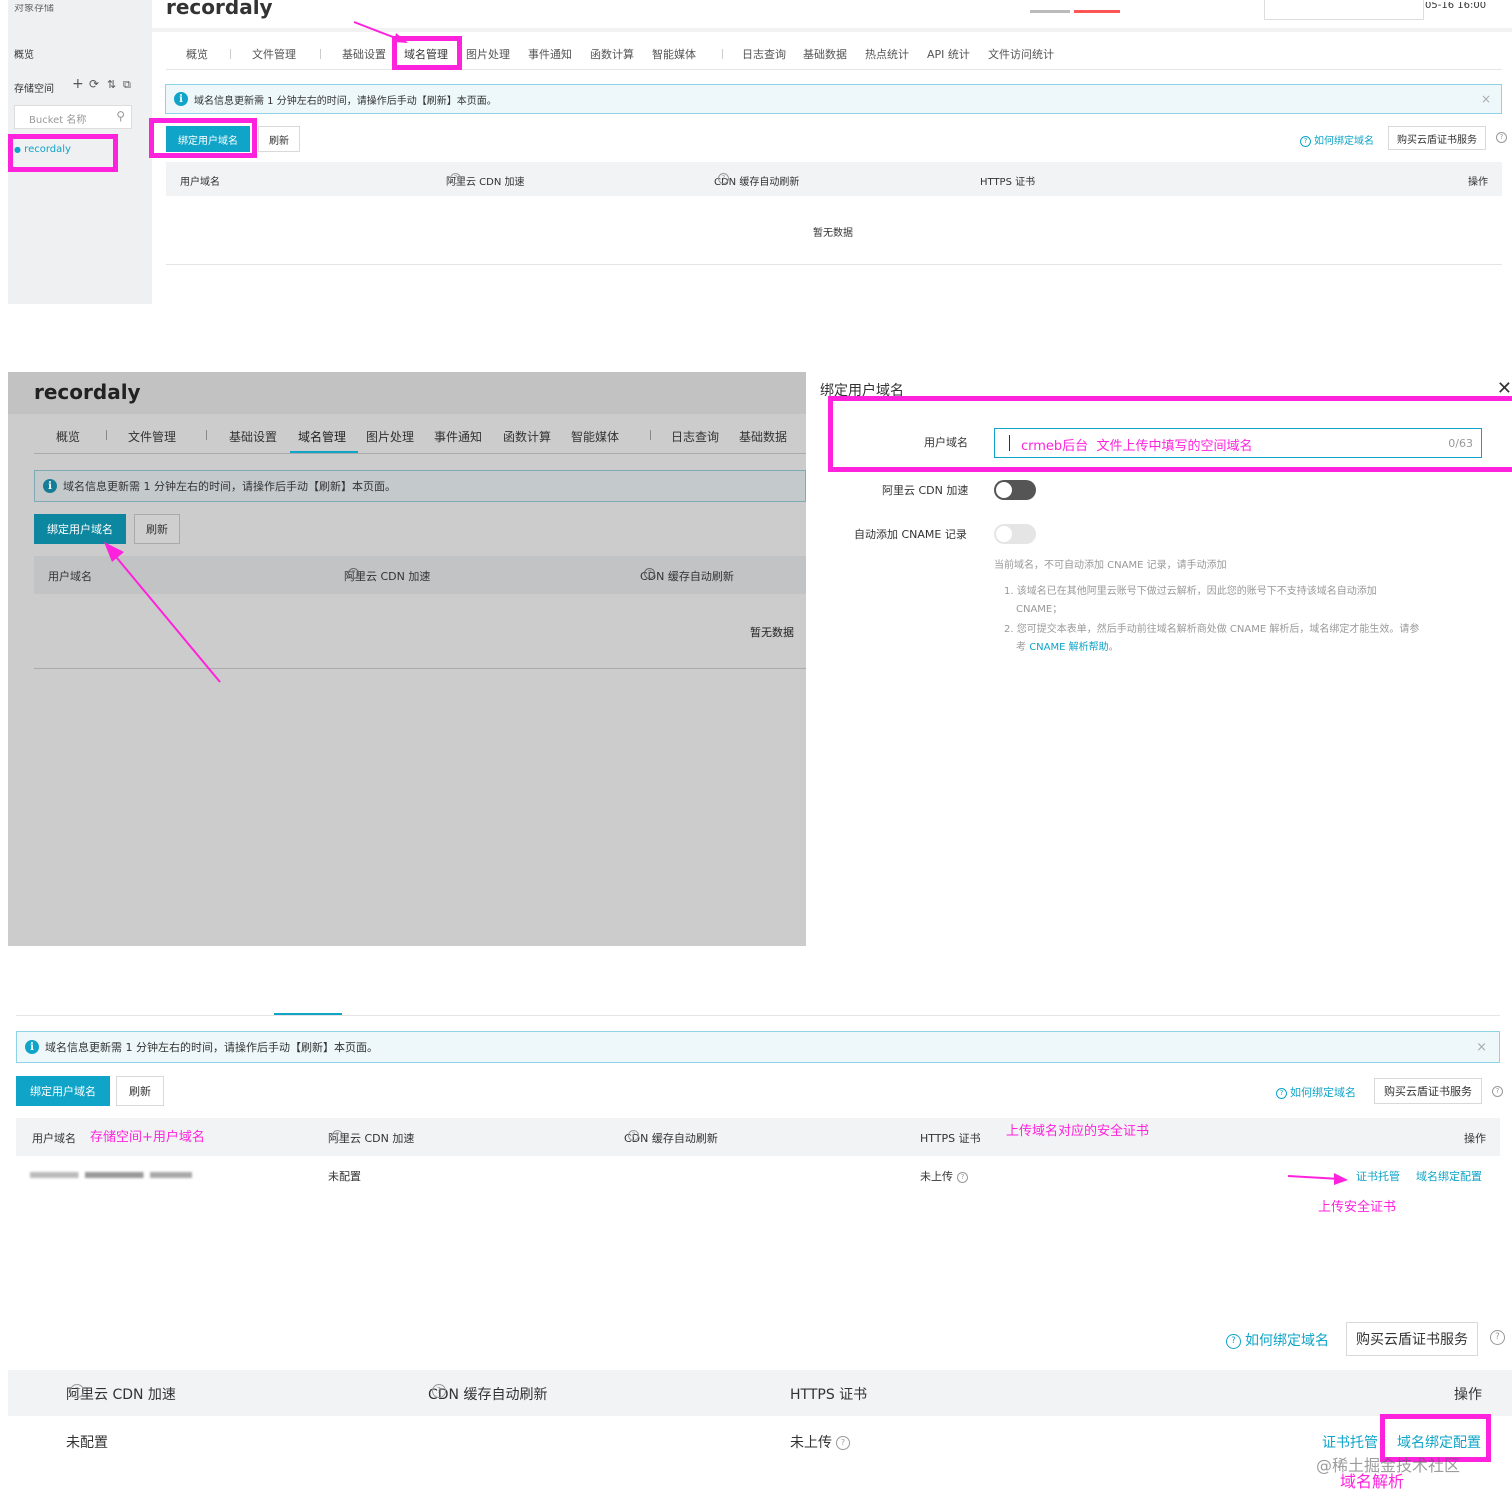 Image resolution: width=1512 pixels, height=1510 pixels. Describe the element at coordinates (211, 1047) in the screenshot. I see `info-text: 域名信息更新需 1 分钟左右的时间，请操作后手动【刷新】本页面。` at that location.